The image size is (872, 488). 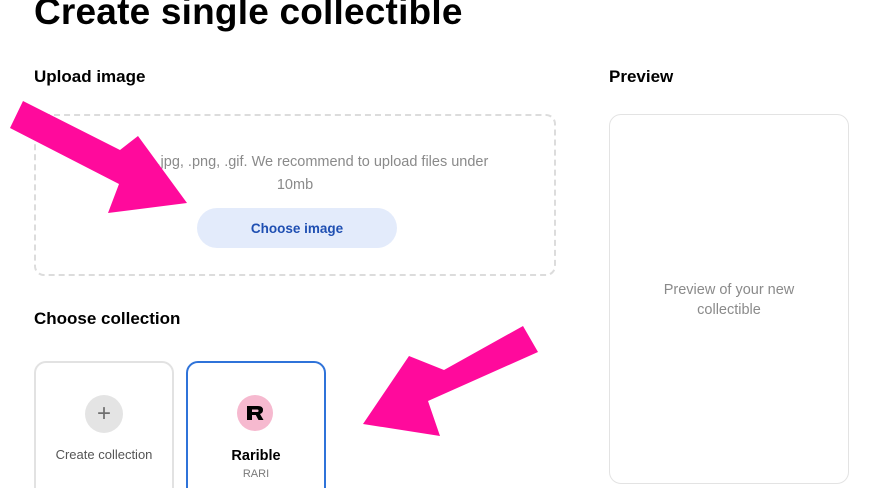 I want to click on create-collection-card: + Create collection, so click(x=104, y=424).